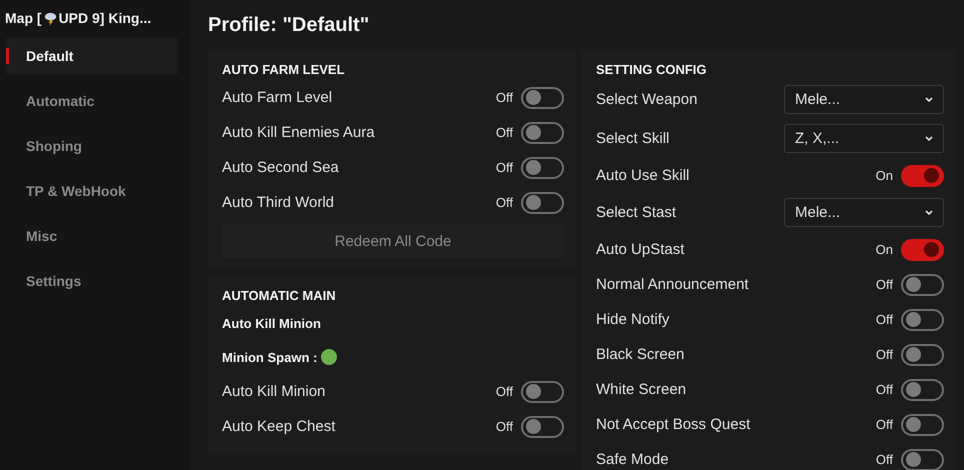  Describe the element at coordinates (92, 236) in the screenshot. I see `sidebar-item: Misc` at that location.